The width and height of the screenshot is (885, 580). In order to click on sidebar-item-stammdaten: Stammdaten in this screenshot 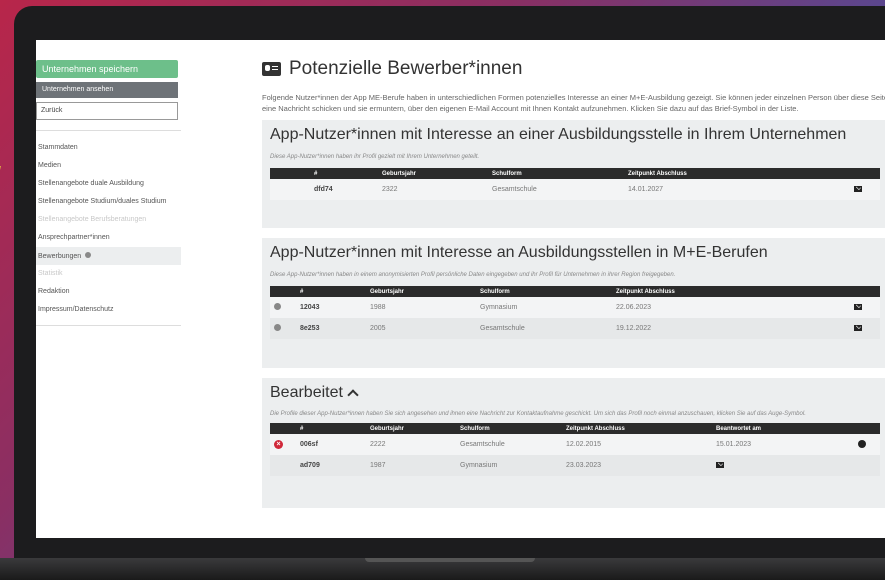, I will do `click(108, 148)`.